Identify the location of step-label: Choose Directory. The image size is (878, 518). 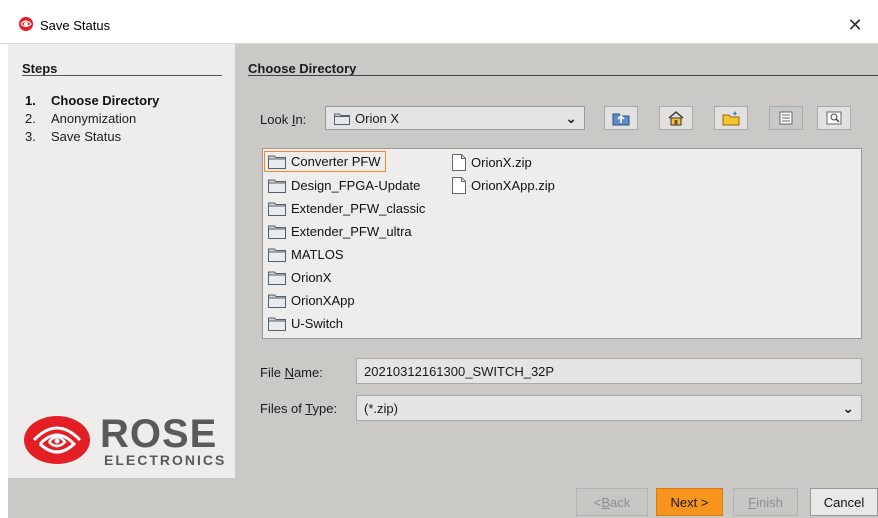
(105, 100).